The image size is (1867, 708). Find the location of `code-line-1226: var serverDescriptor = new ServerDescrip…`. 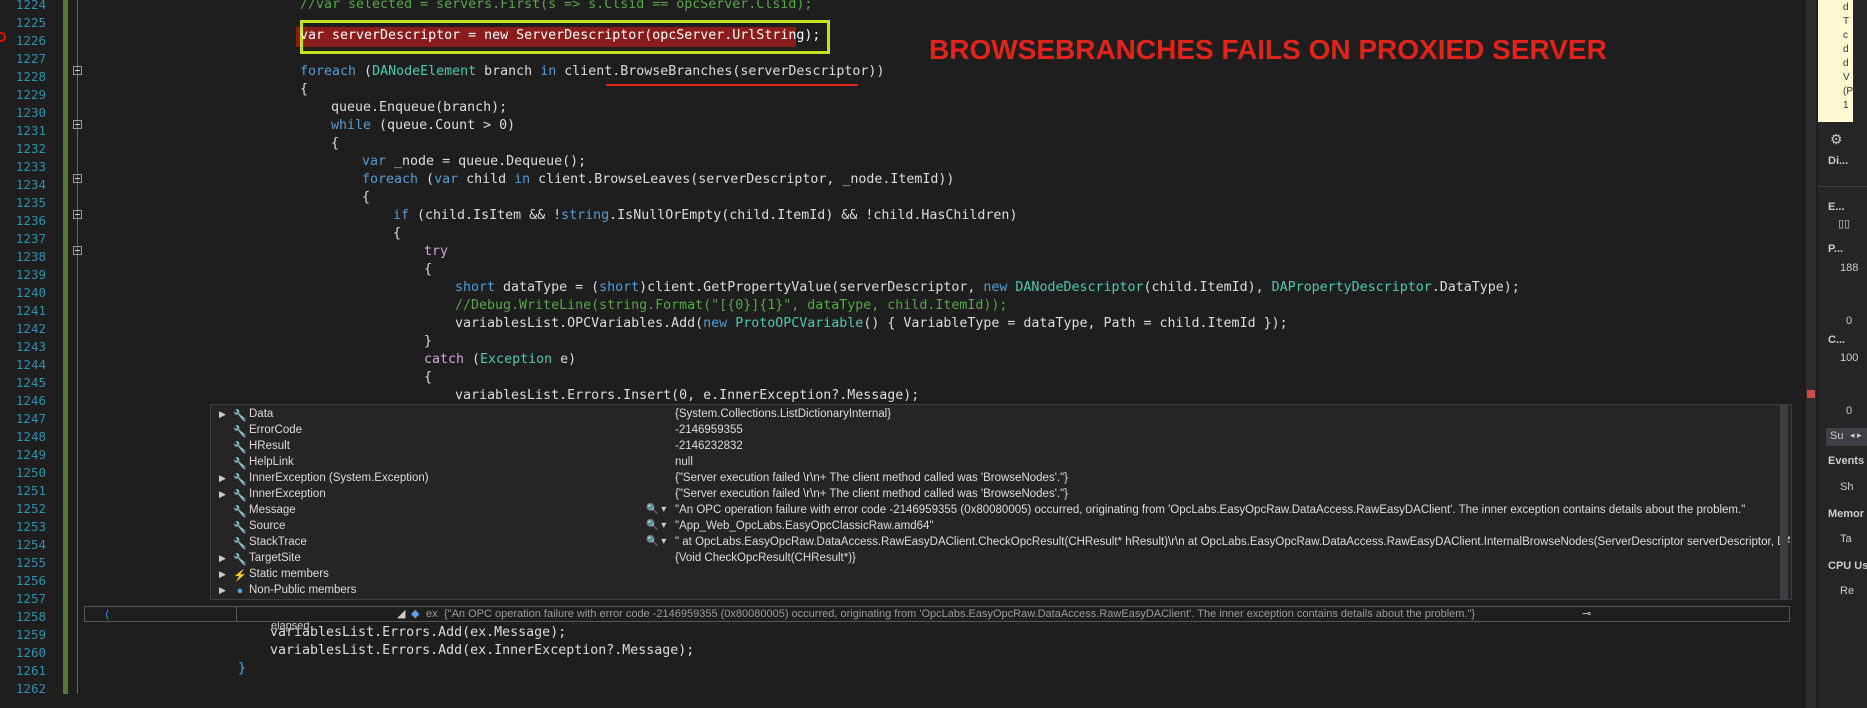

code-line-1226: var serverDescriptor = new ServerDescrip… is located at coordinates (560, 36).